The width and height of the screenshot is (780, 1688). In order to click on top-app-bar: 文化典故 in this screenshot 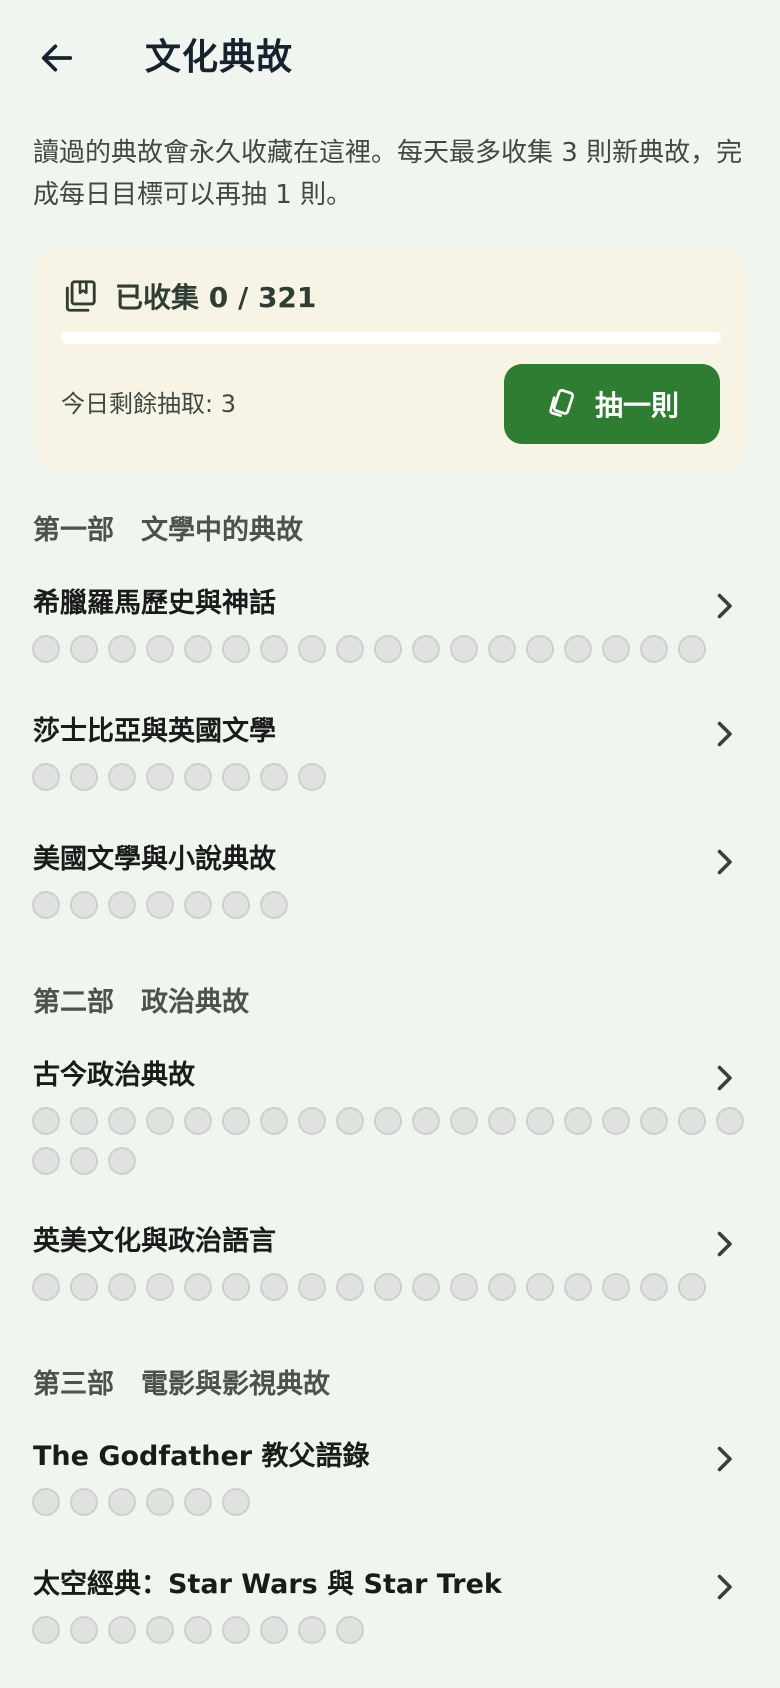, I will do `click(390, 58)`.